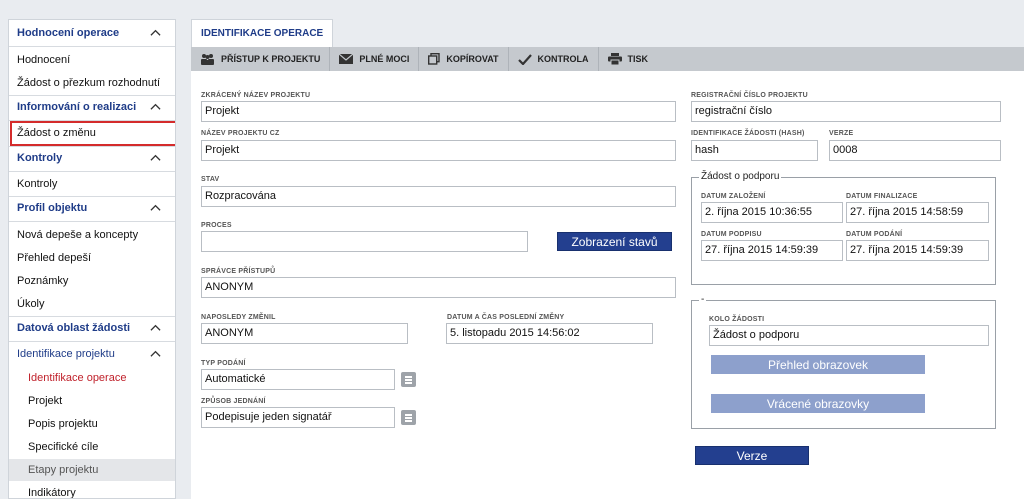 Image resolution: width=1024 pixels, height=499 pixels. What do you see at coordinates (92, 304) in the screenshot?
I see `sidebar-item-ukoly: Úkoly` at bounding box center [92, 304].